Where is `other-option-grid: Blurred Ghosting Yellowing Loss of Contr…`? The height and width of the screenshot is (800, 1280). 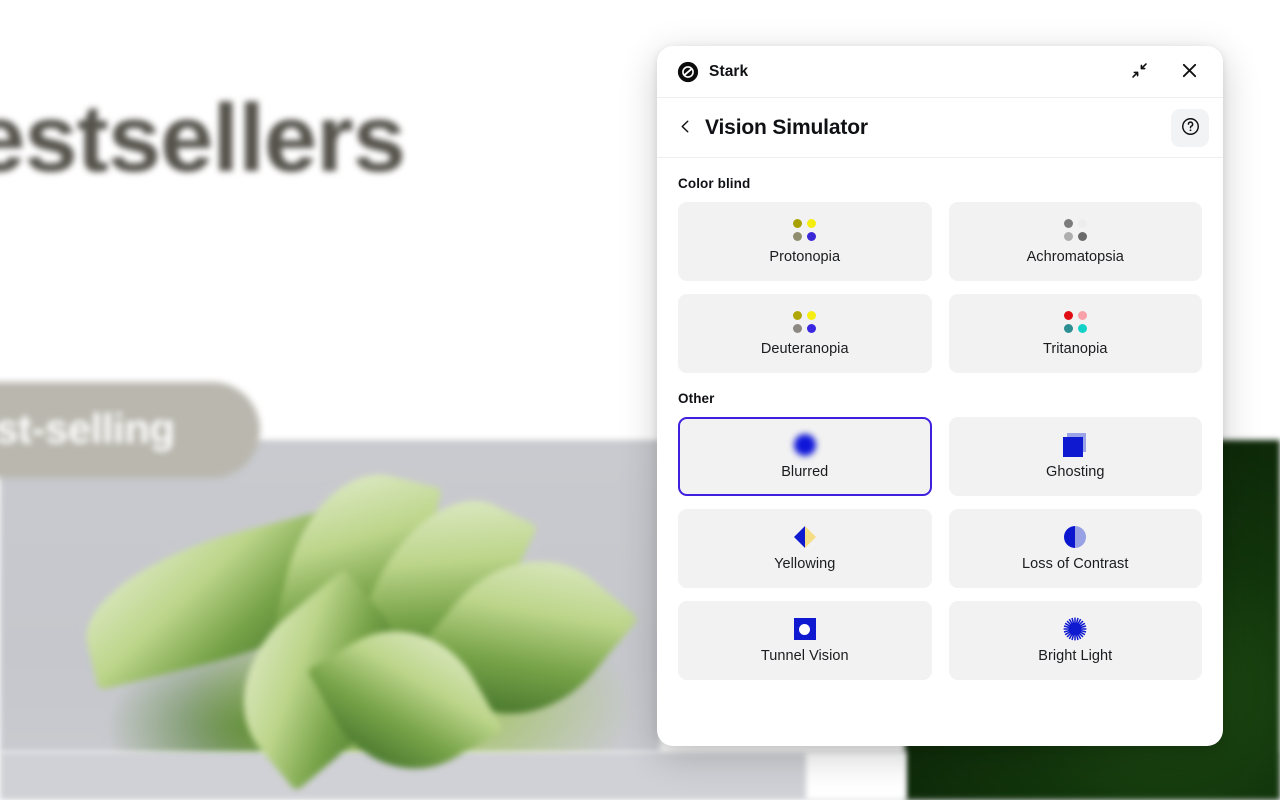 other-option-grid: Blurred Ghosting Yellowing Loss of Contr… is located at coordinates (940, 548).